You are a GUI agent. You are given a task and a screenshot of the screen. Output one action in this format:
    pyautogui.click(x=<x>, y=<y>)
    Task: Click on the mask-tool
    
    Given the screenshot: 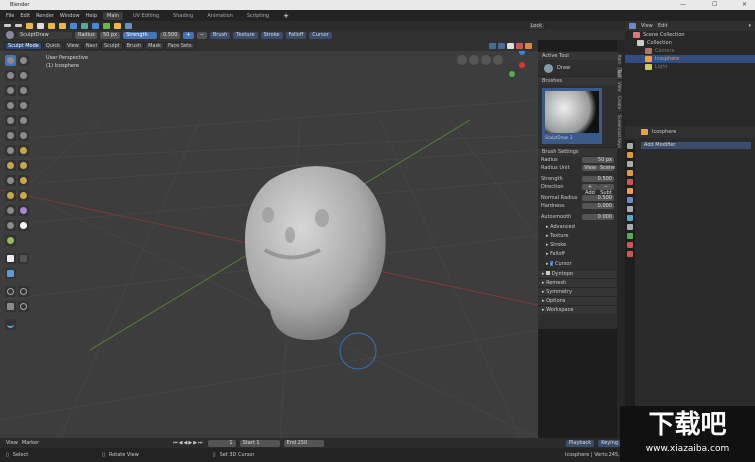 What is the action you would take?
    pyautogui.click(x=10, y=240)
    